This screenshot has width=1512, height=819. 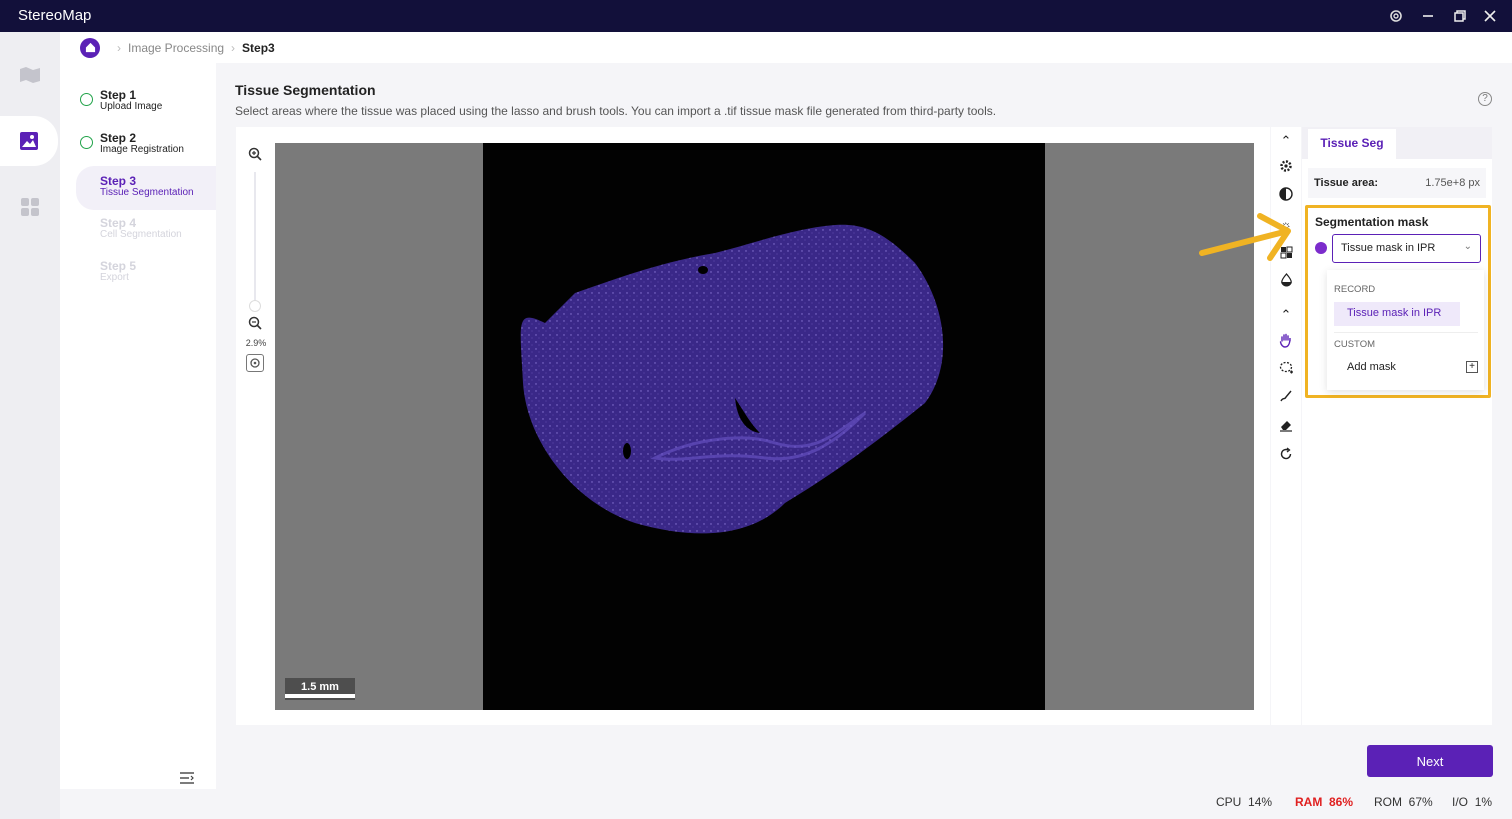 I want to click on home-icon, so click(x=90, y=47).